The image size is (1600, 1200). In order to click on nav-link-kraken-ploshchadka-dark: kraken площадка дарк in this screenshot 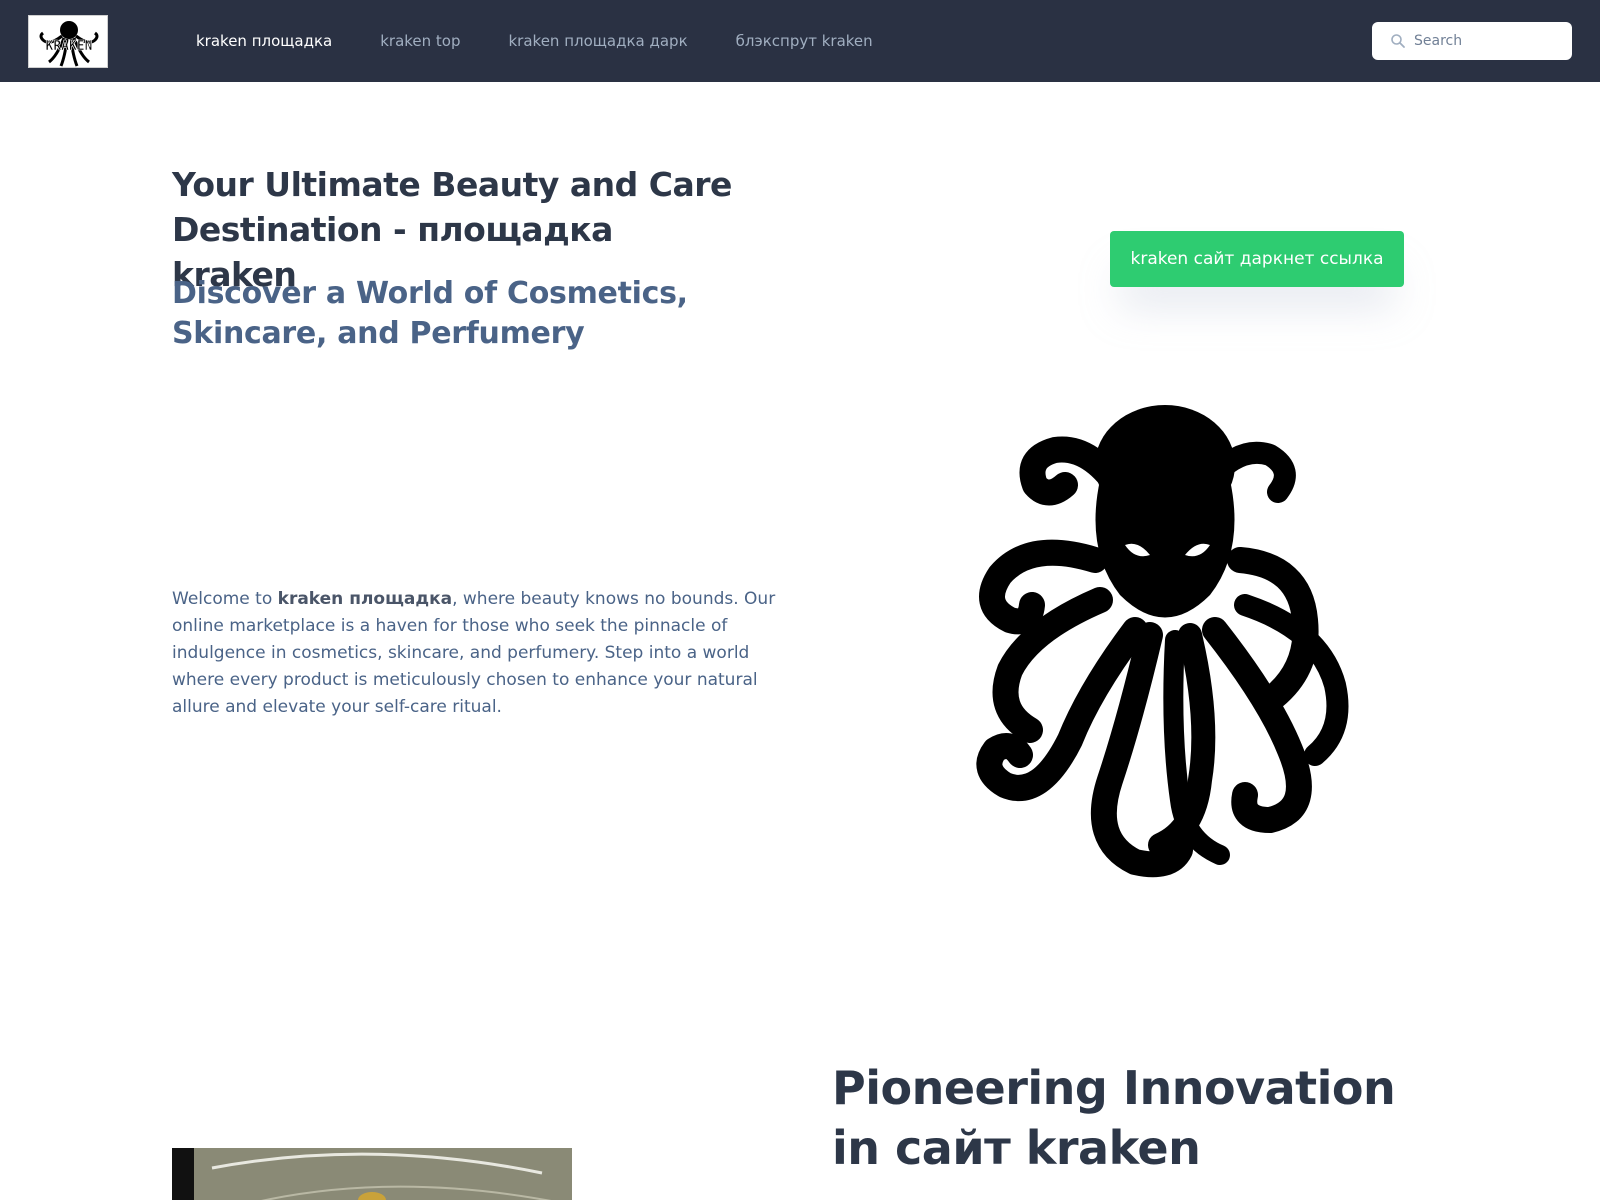, I will do `click(598, 41)`.